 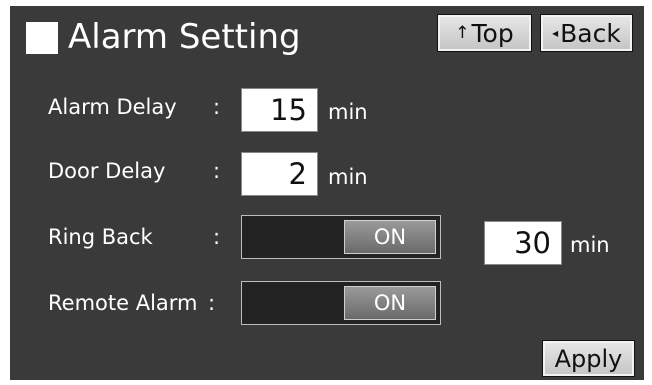 I want to click on ring-back-unit: min, so click(x=590, y=245).